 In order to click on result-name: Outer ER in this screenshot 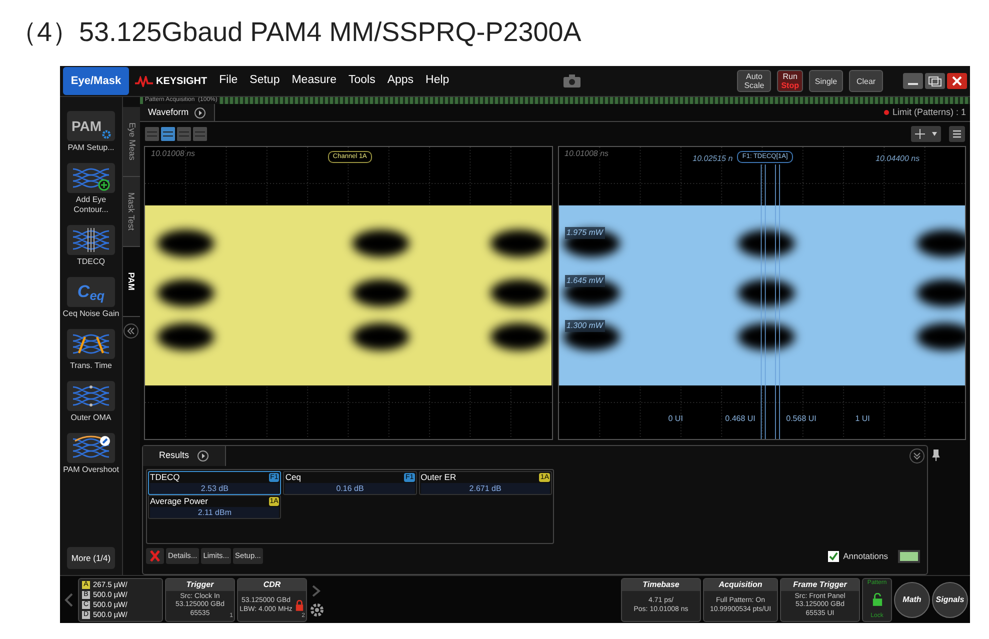, I will do `click(438, 477)`.